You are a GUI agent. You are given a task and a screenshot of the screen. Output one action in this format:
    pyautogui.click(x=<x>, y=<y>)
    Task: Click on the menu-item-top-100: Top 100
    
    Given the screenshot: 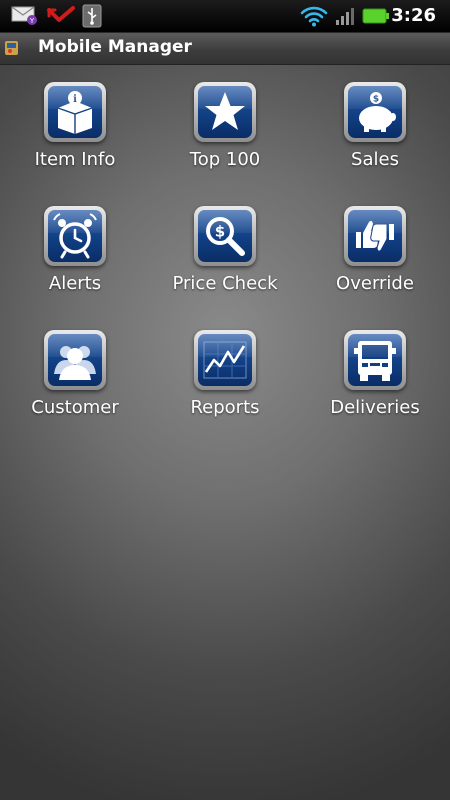 What is the action you would take?
    pyautogui.click(x=225, y=126)
    